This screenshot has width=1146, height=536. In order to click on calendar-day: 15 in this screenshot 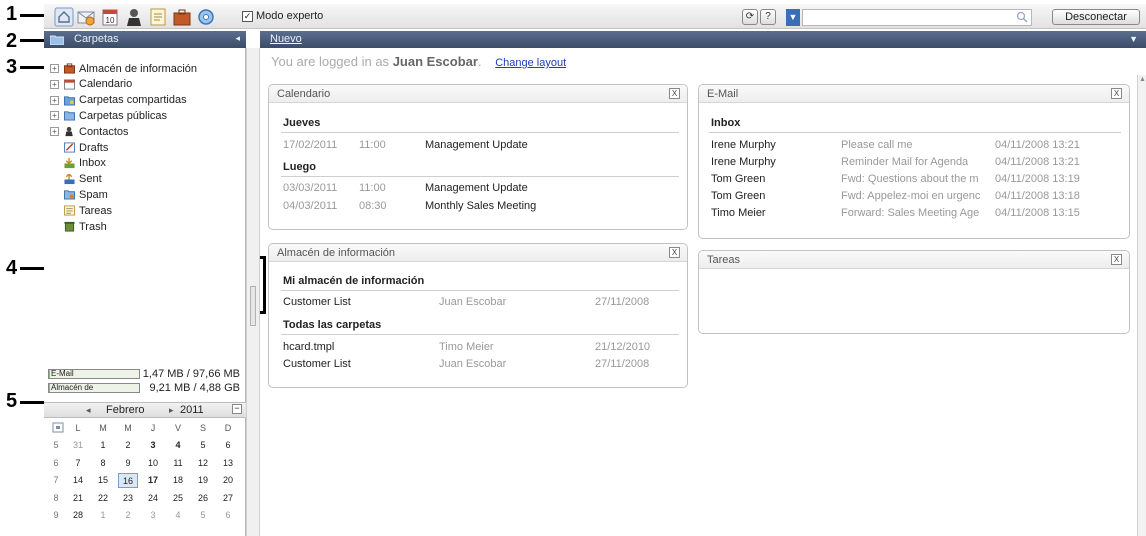, I will do `click(103, 480)`.